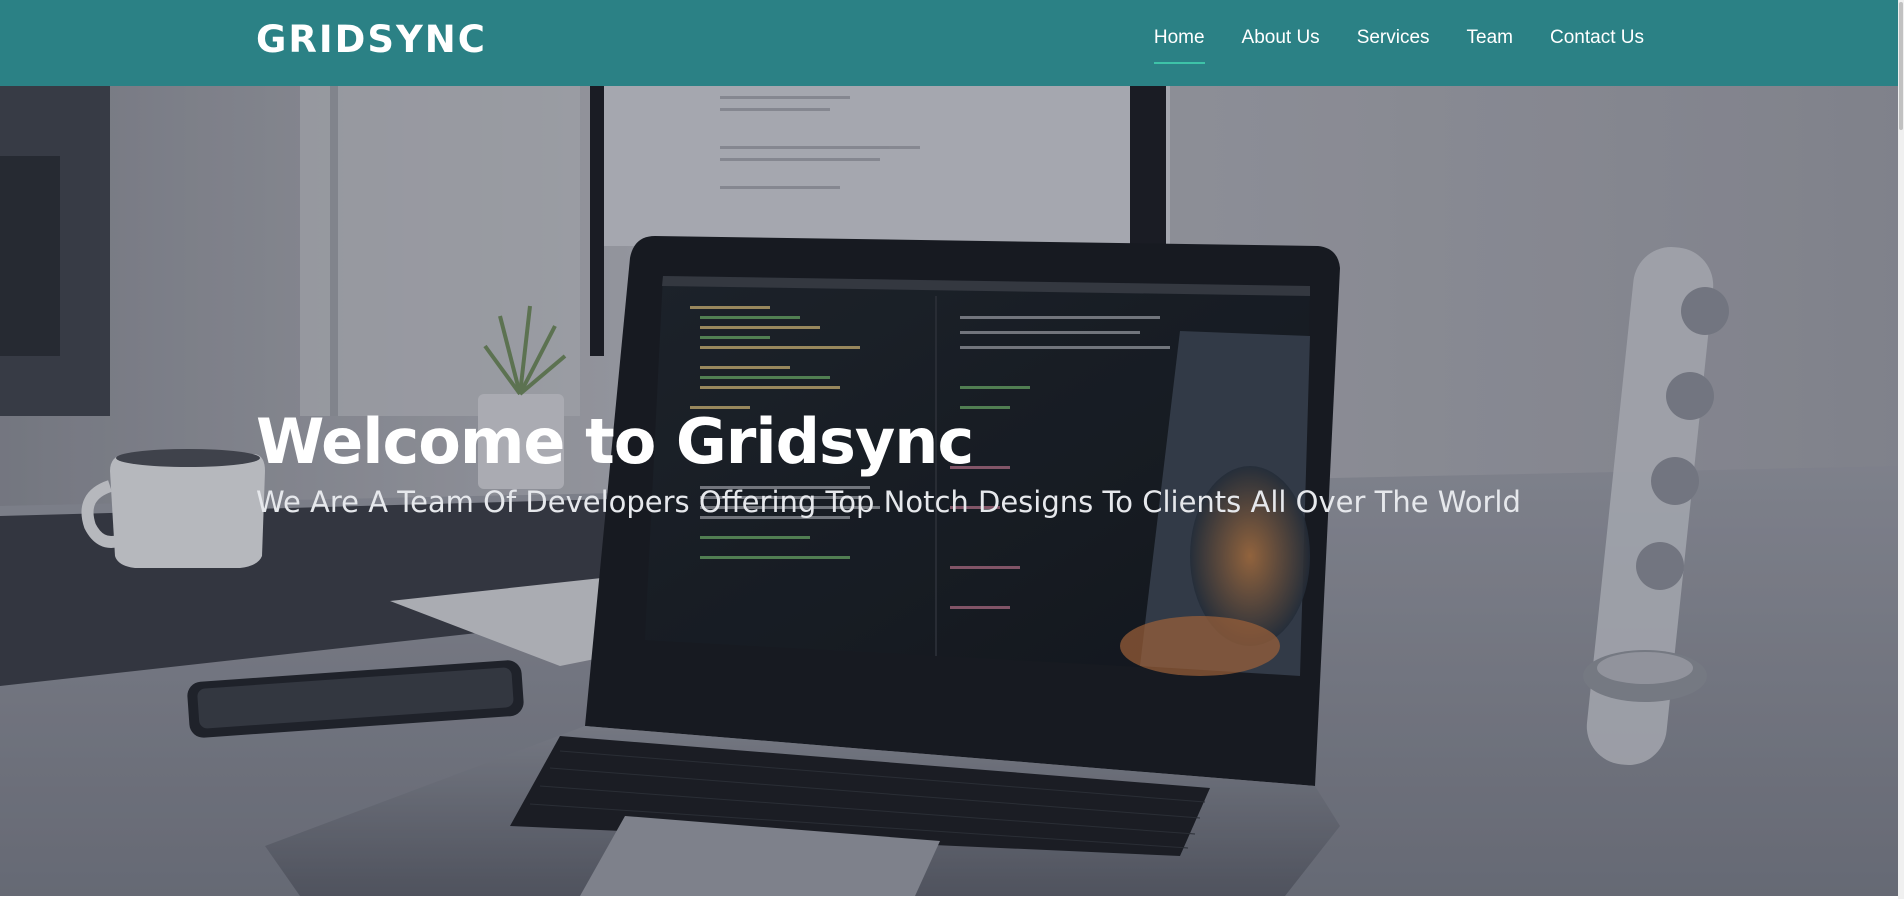  I want to click on nav-item-team: Team, so click(1490, 41).